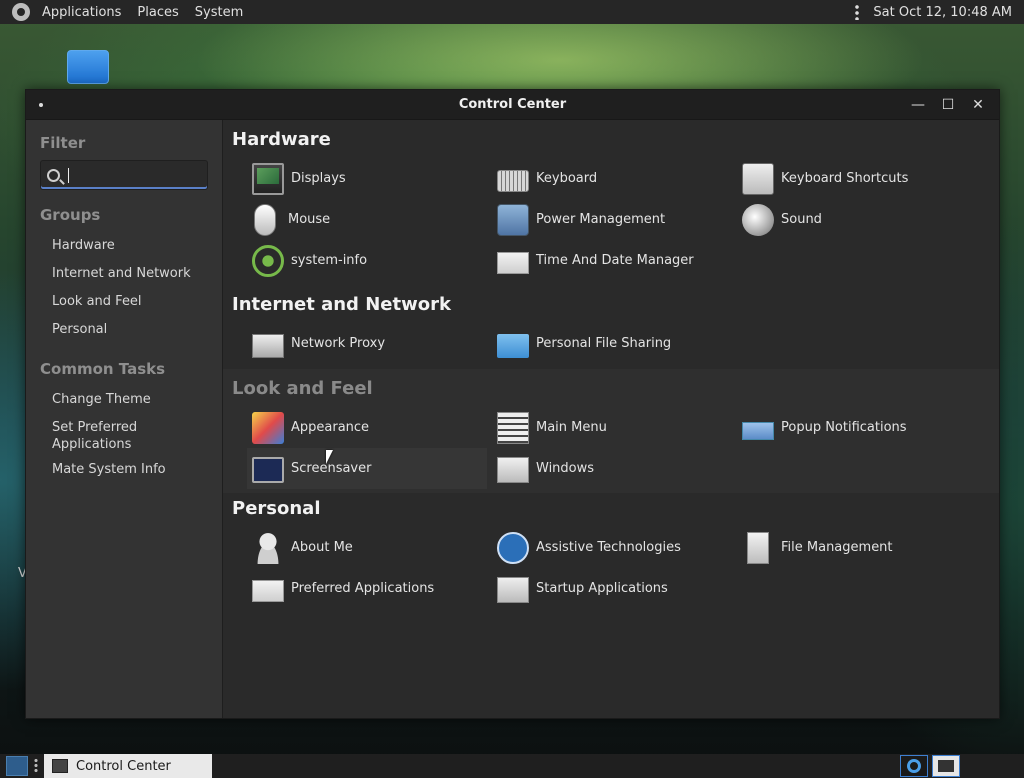  Describe the element at coordinates (309, 219) in the screenshot. I see `item-label: Mouse` at that location.